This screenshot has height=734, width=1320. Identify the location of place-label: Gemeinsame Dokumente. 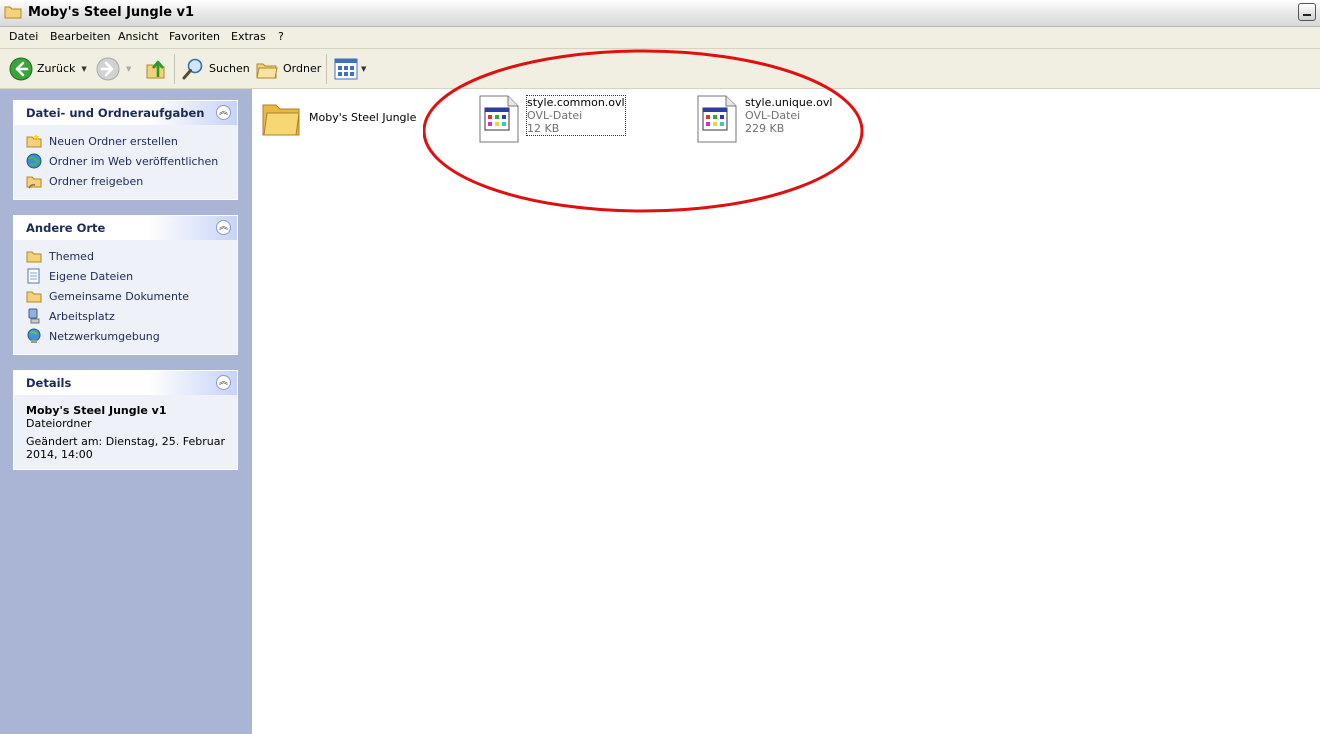
(119, 296).